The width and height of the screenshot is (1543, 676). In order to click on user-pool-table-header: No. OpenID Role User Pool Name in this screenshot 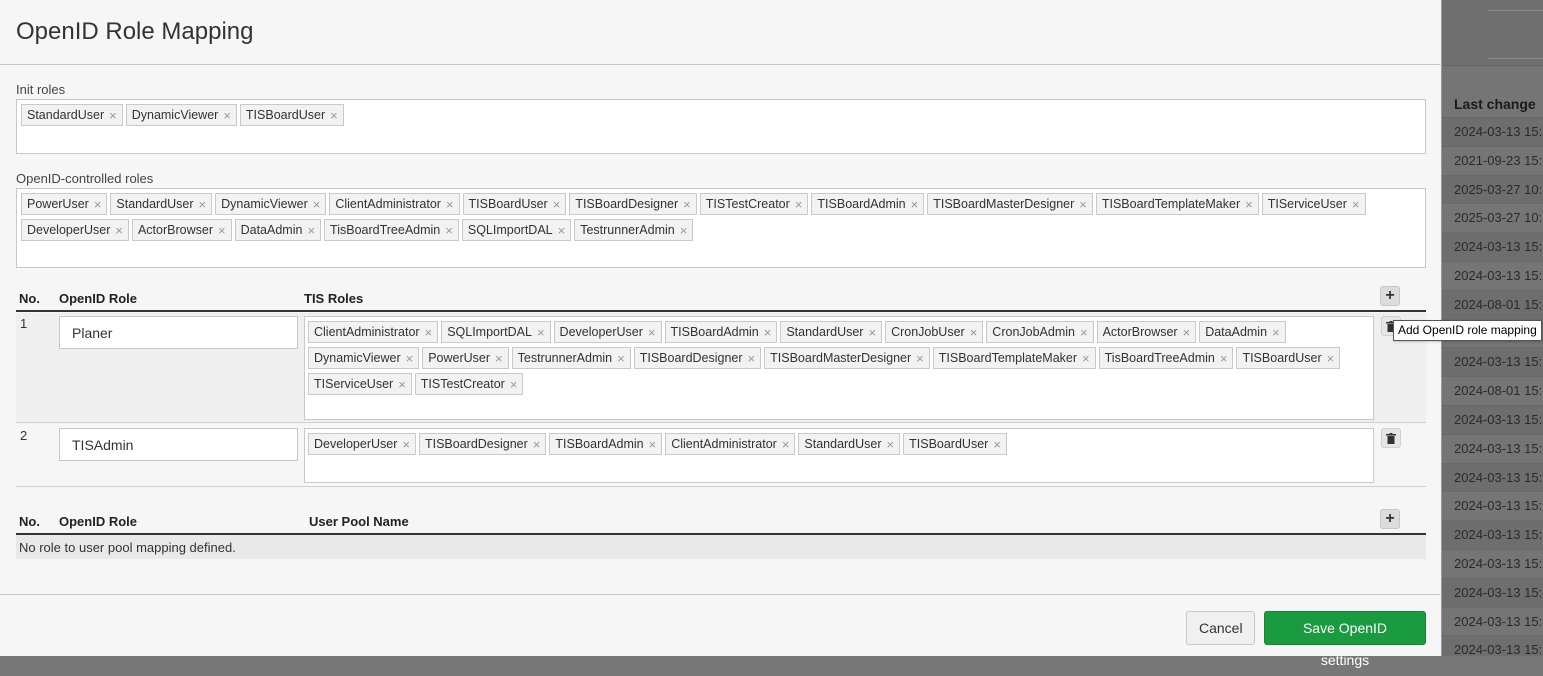, I will do `click(721, 522)`.